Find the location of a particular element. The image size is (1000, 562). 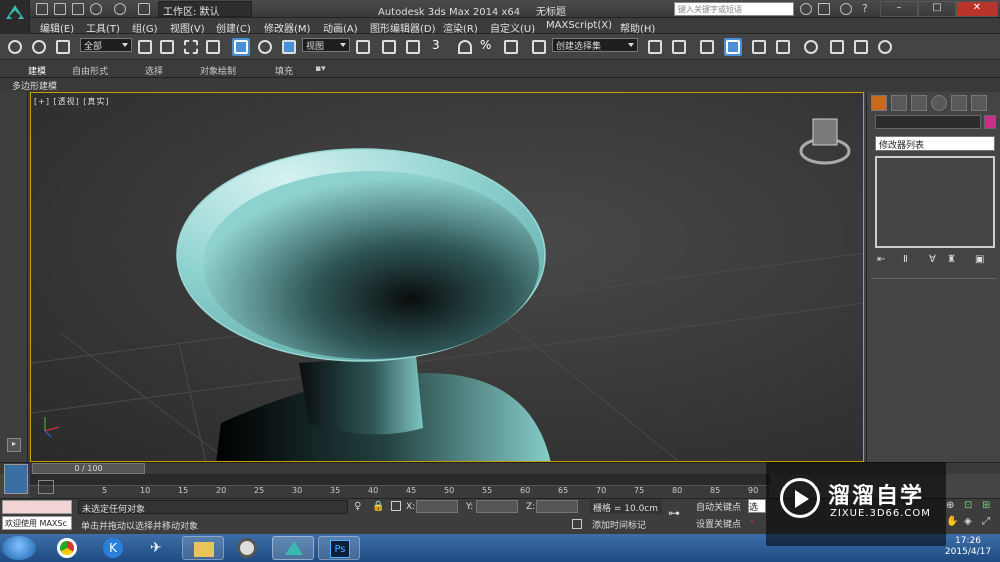

show-end-result-icon: Ⅱ is located at coordinates (910, 260).